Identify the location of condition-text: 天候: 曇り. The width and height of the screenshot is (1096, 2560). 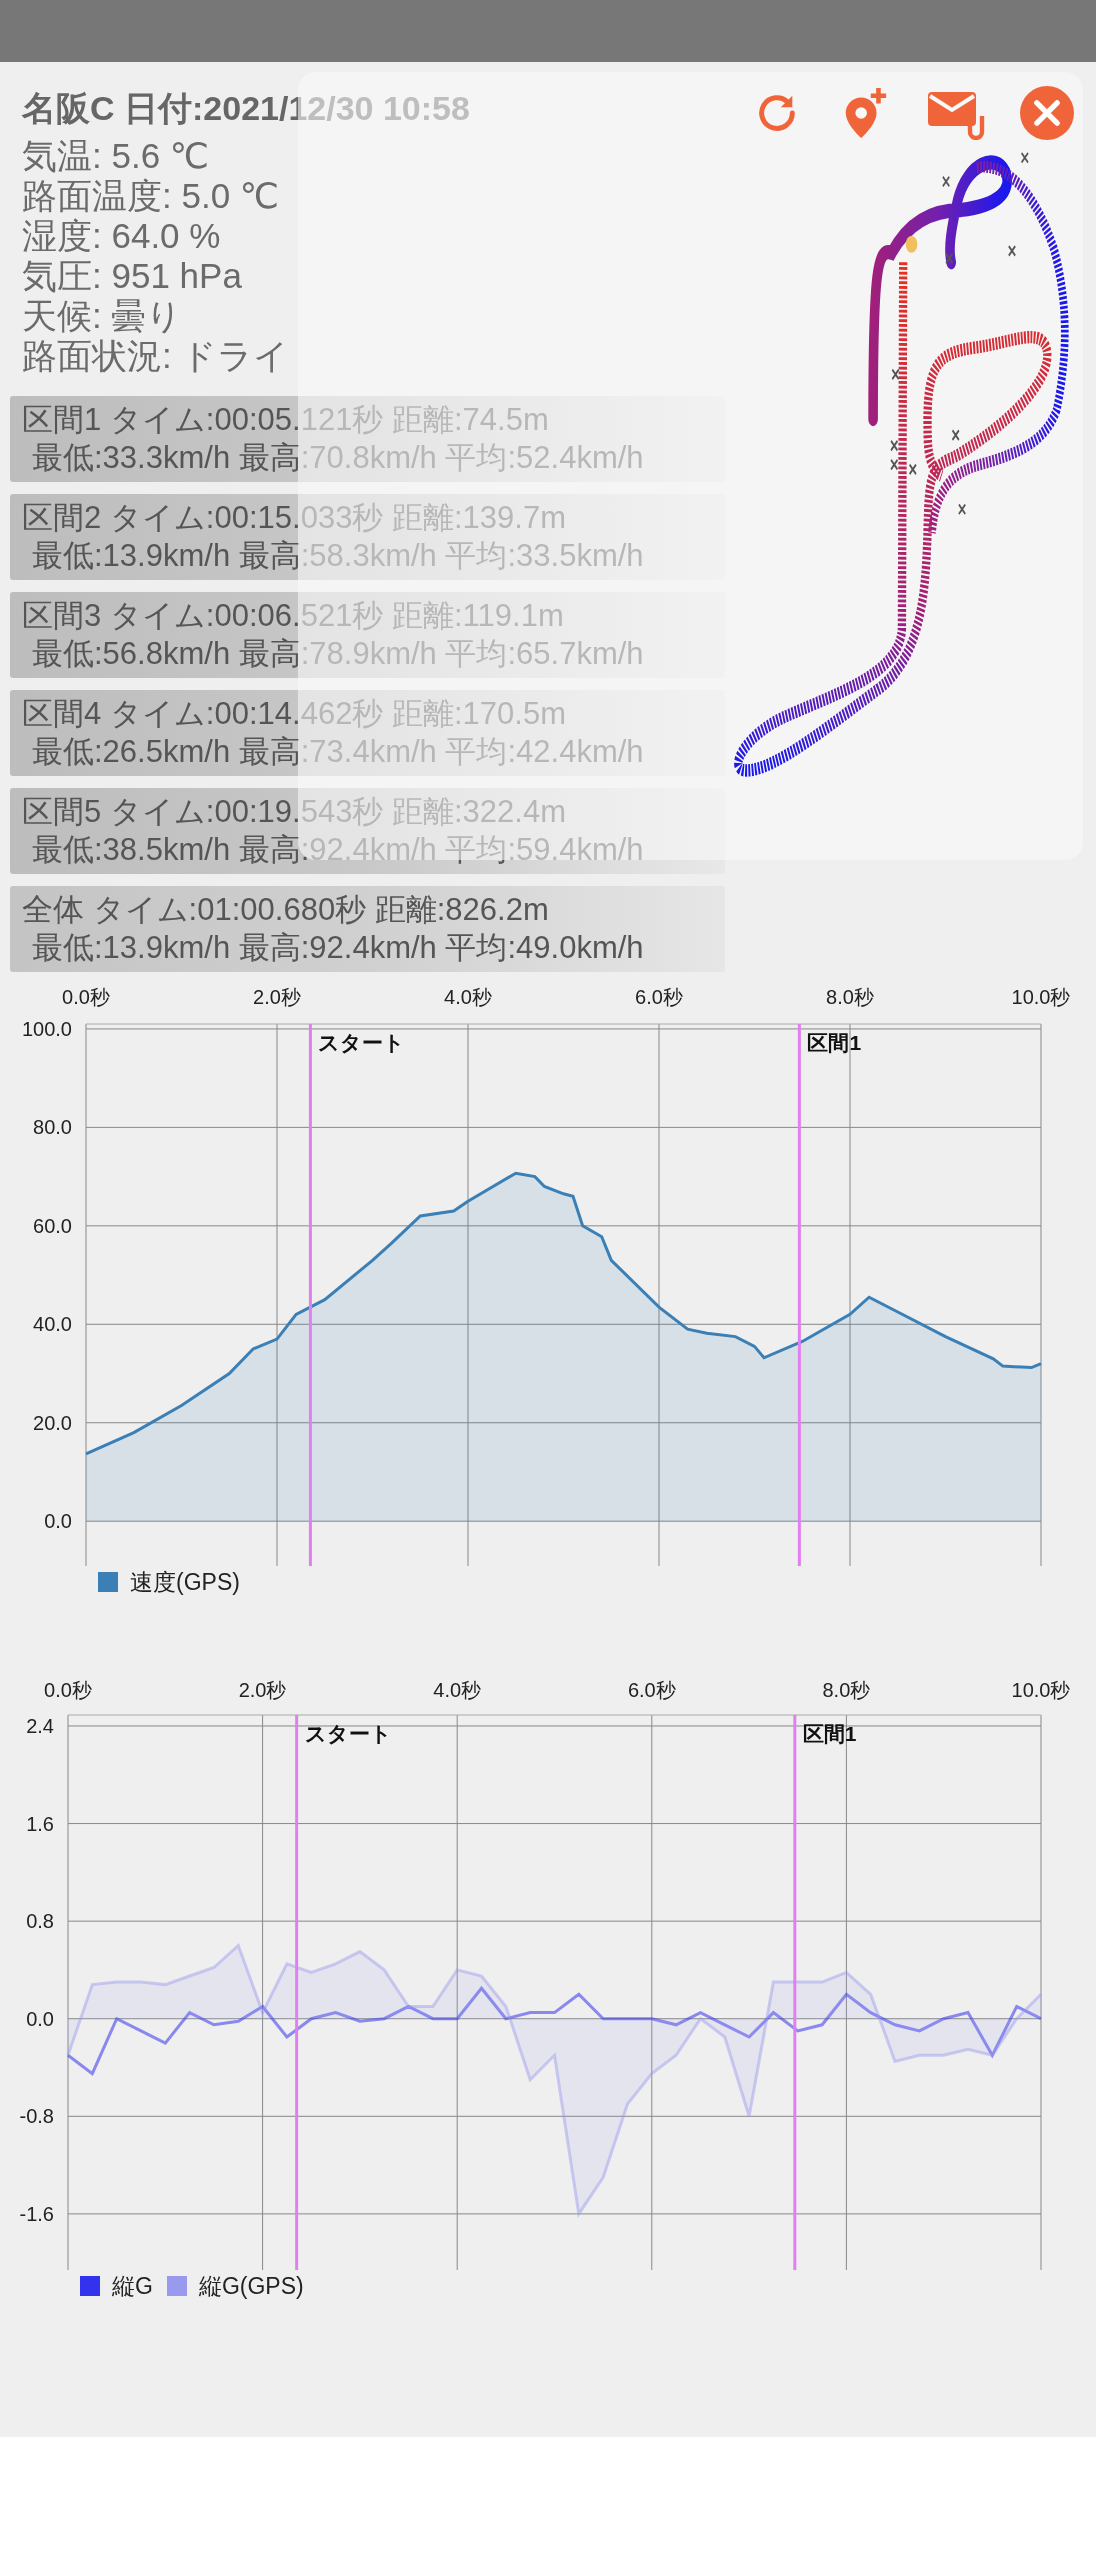
(103, 316).